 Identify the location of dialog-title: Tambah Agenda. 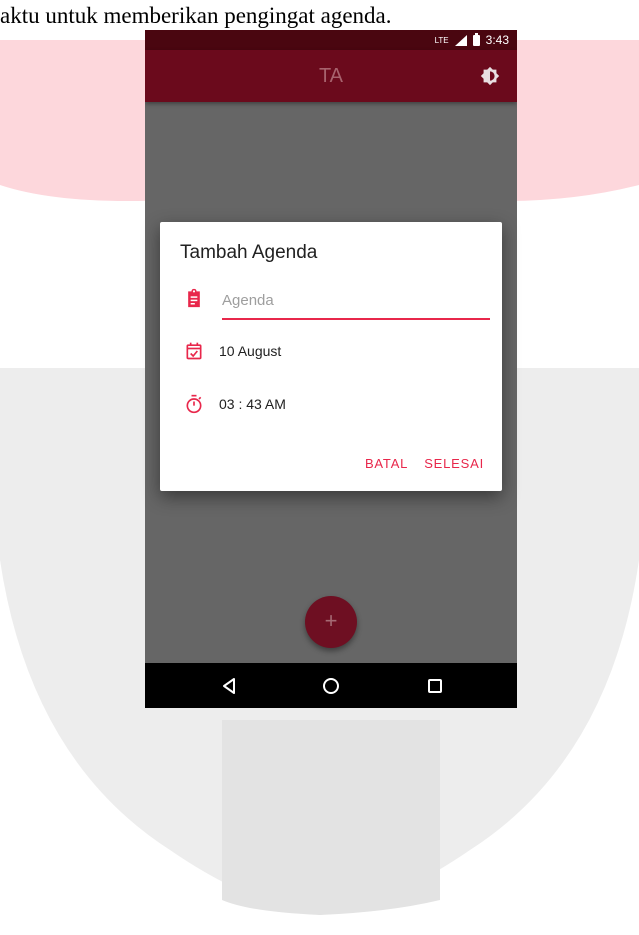
(249, 252).